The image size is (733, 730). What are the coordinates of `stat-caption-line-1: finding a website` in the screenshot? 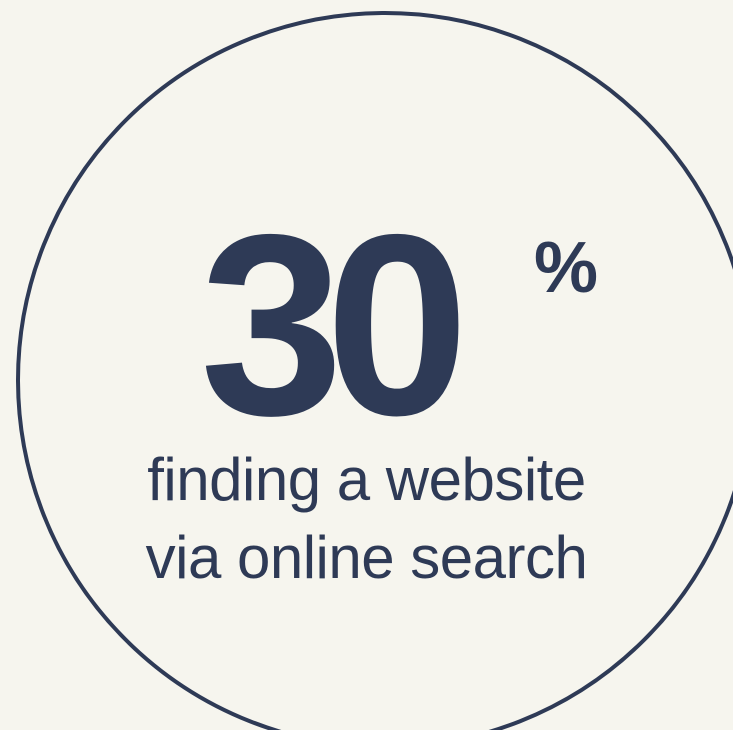 It's located at (366, 479).